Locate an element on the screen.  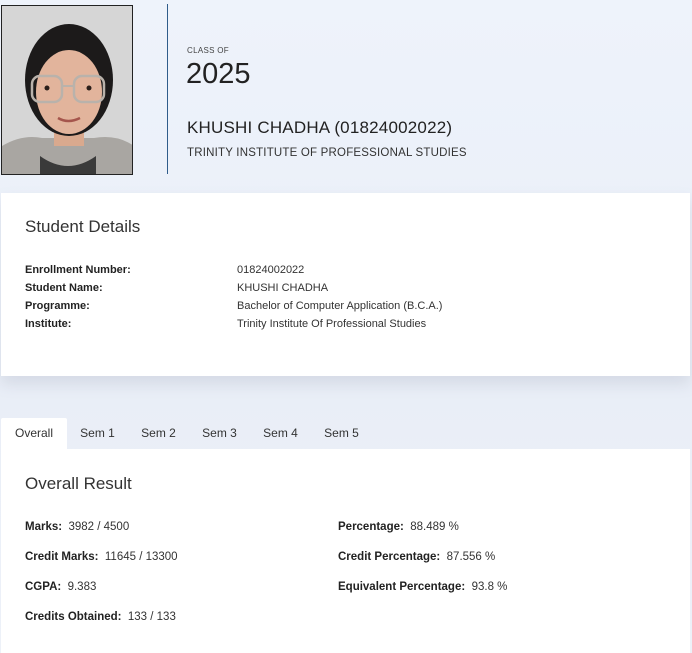
student-details-title: Student Details is located at coordinates (83, 226).